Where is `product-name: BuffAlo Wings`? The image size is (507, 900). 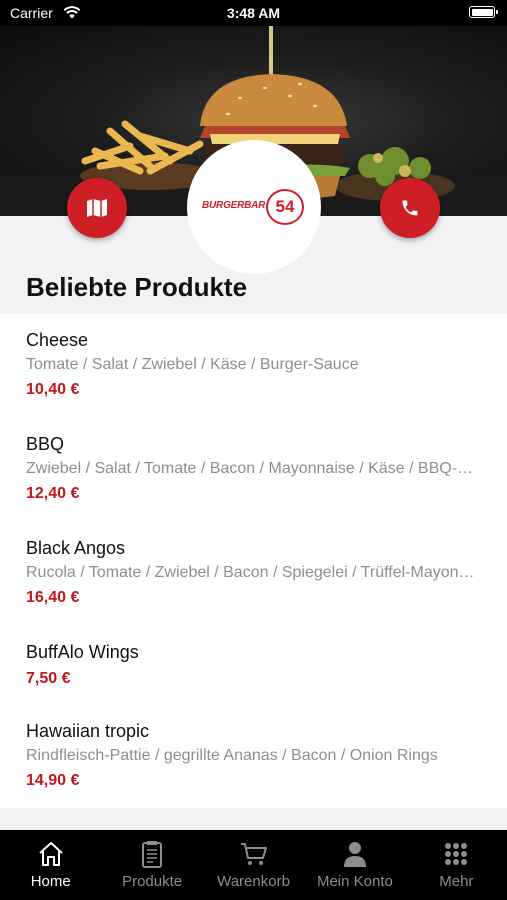
product-name: BuffAlo Wings is located at coordinates (82, 652).